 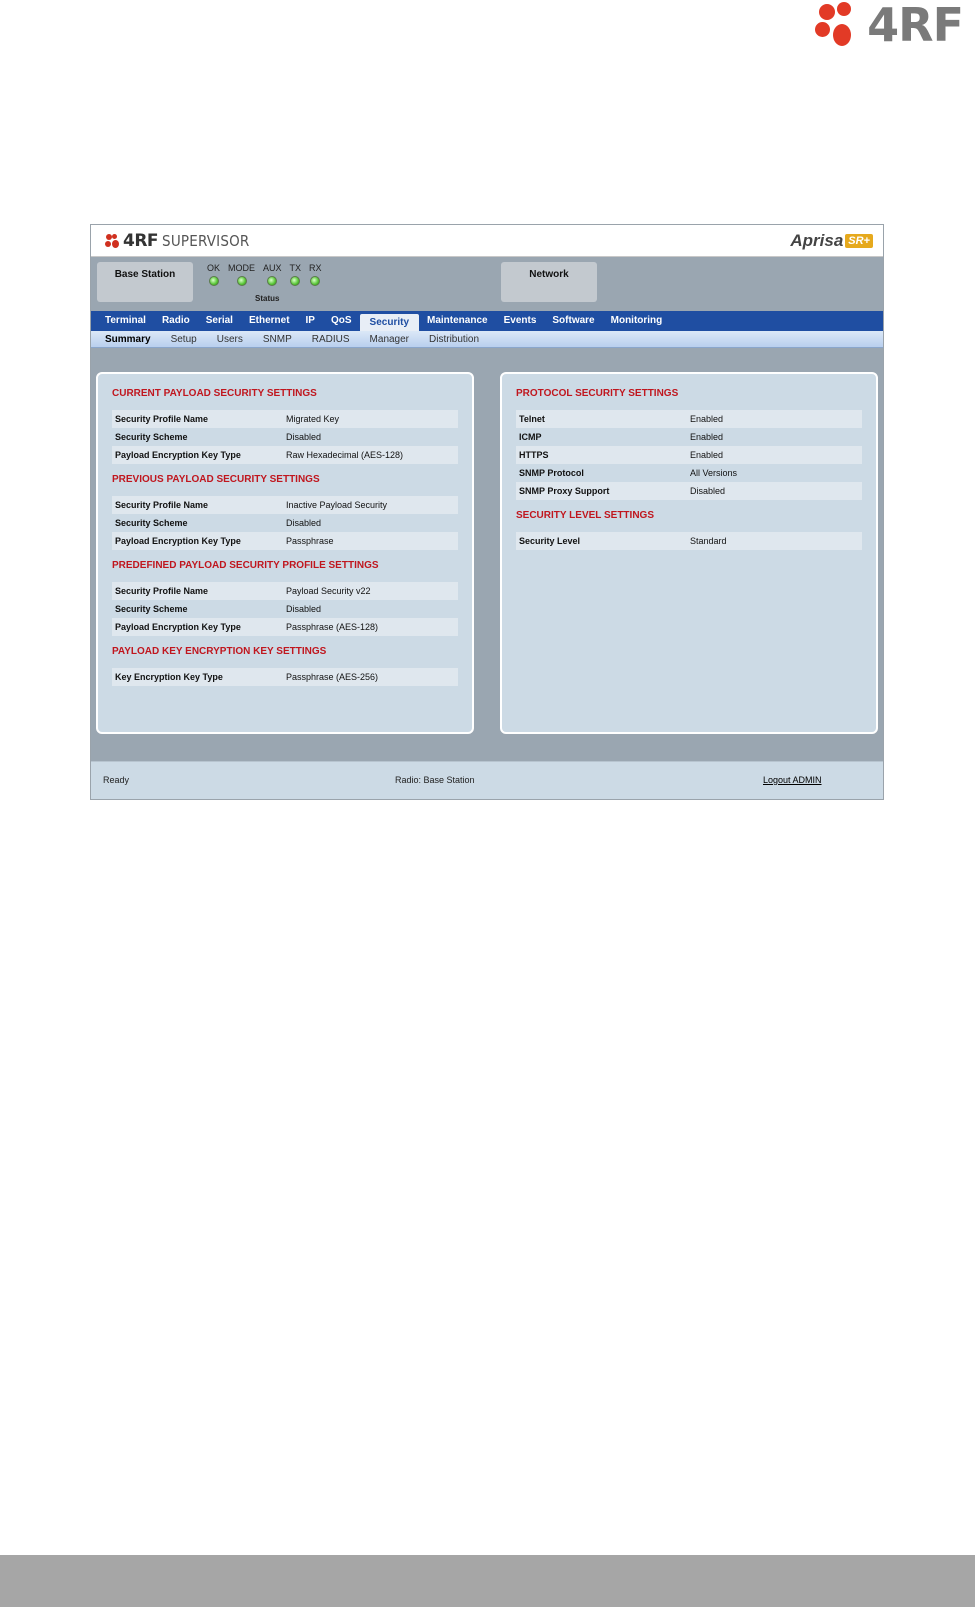 I want to click on subtab-manager: Manager, so click(x=389, y=339).